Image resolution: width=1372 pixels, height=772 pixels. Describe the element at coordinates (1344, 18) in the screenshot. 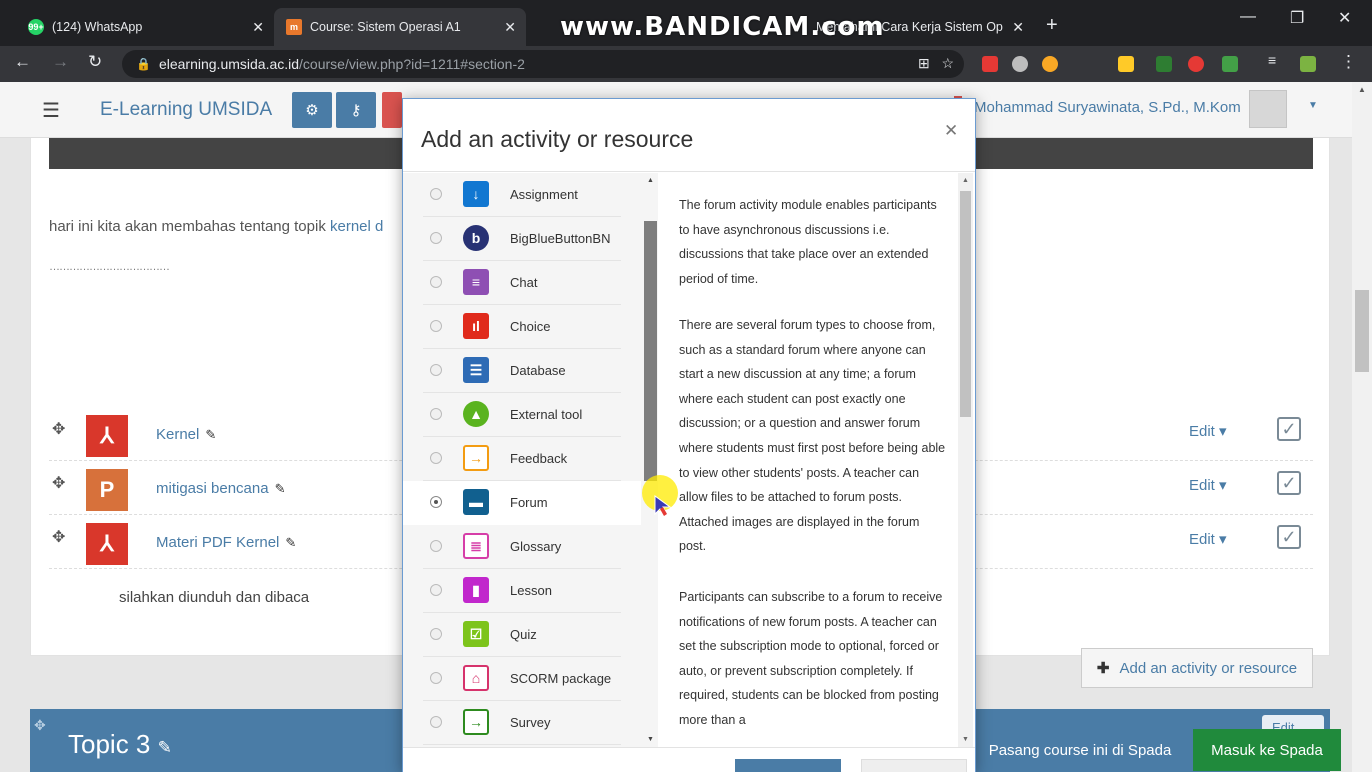

I see `close-window-icon: ✕` at that location.